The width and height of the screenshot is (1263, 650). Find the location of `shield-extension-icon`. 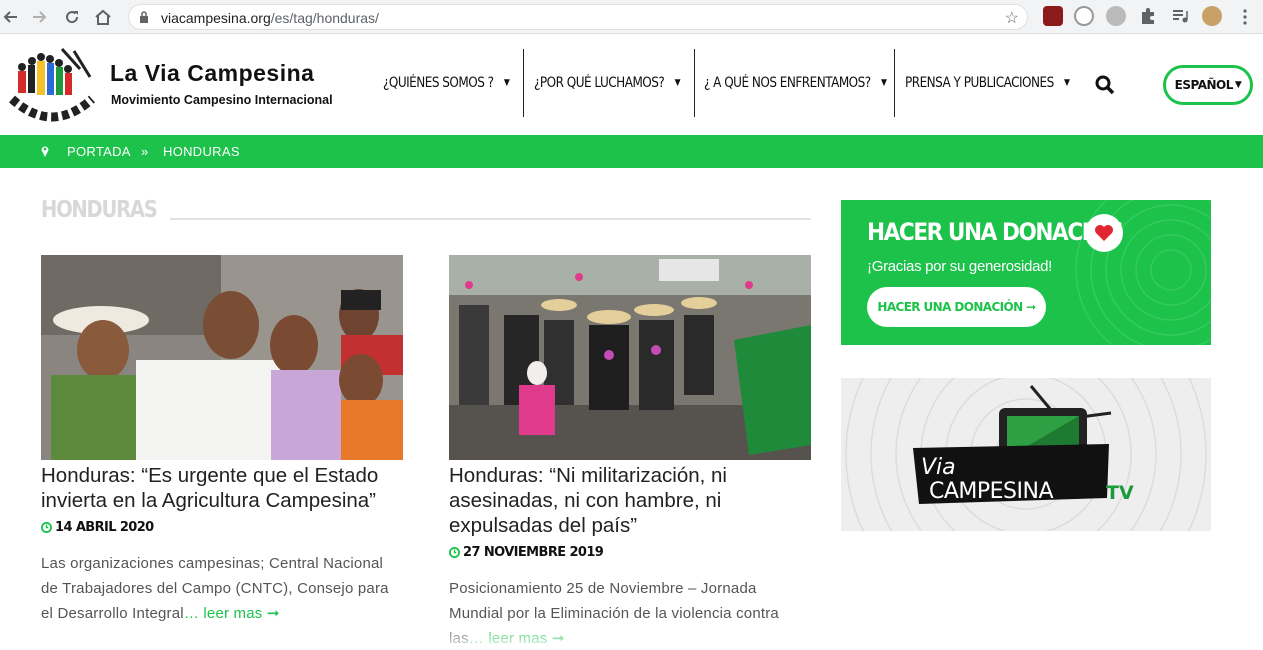

shield-extension-icon is located at coordinates (1084, 16).